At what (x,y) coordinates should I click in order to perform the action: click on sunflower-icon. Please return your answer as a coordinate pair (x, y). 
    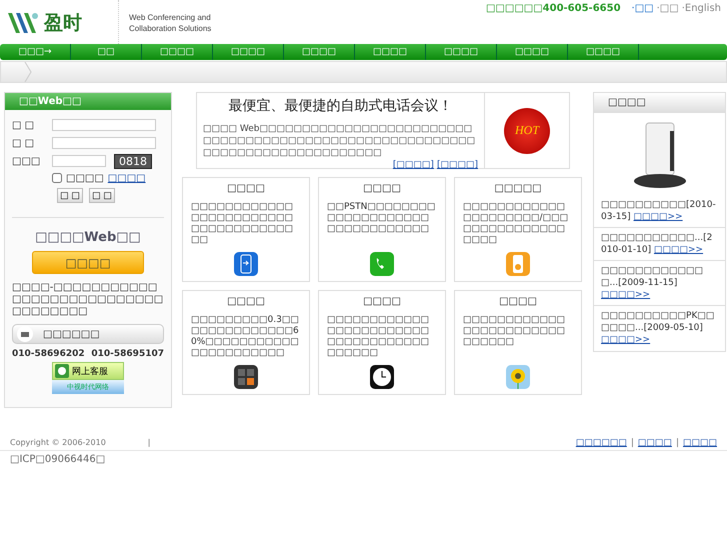
    Looking at the image, I should click on (518, 377).